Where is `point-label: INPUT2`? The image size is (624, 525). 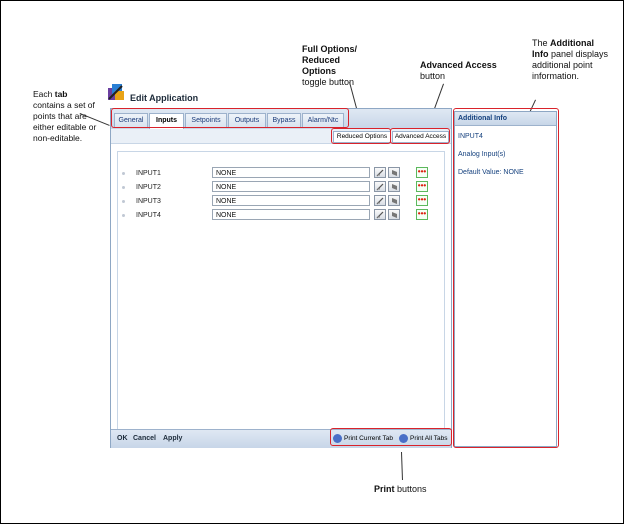 point-label: INPUT2 is located at coordinates (148, 187).